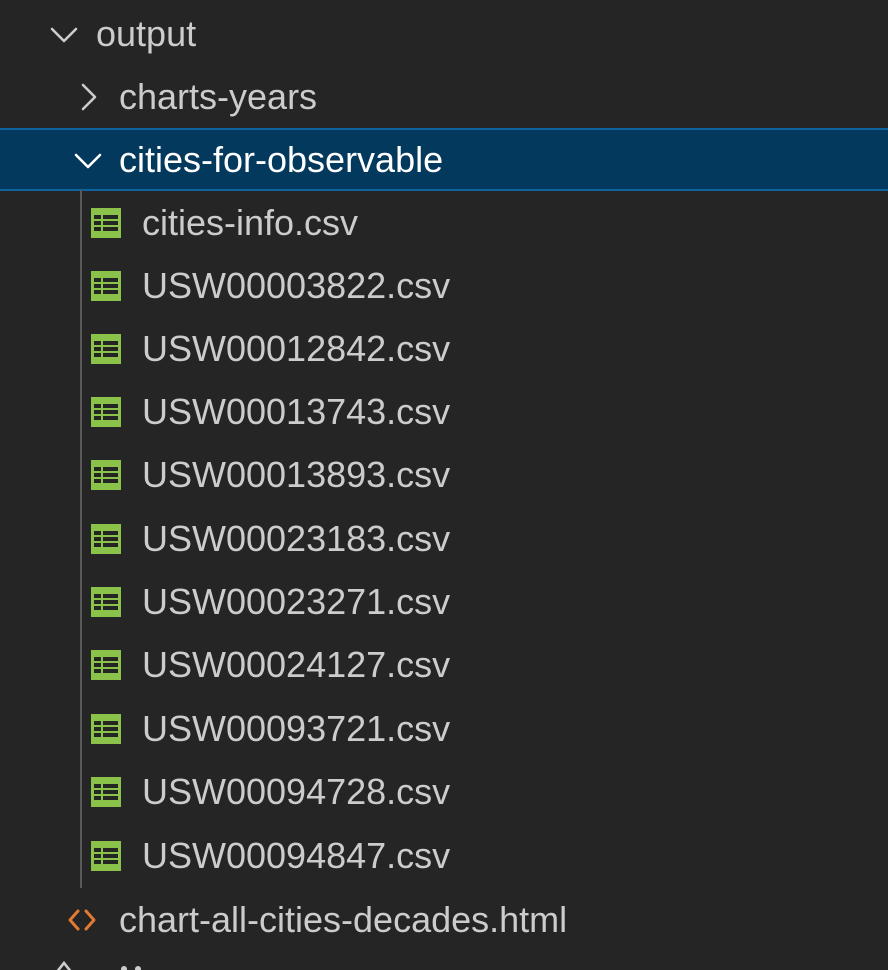 The width and height of the screenshot is (888, 970). I want to click on file-item: USW00093721.csv, so click(444, 728).